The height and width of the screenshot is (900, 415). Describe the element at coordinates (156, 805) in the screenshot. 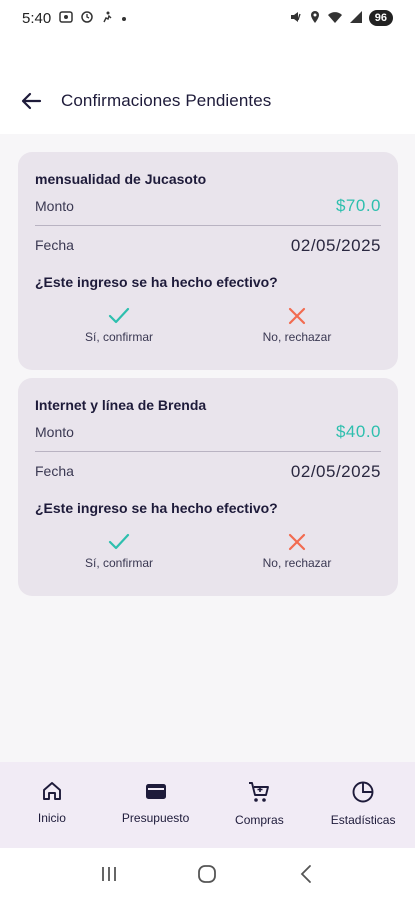

I see `nav-item-presupuesto: Presupuesto` at that location.